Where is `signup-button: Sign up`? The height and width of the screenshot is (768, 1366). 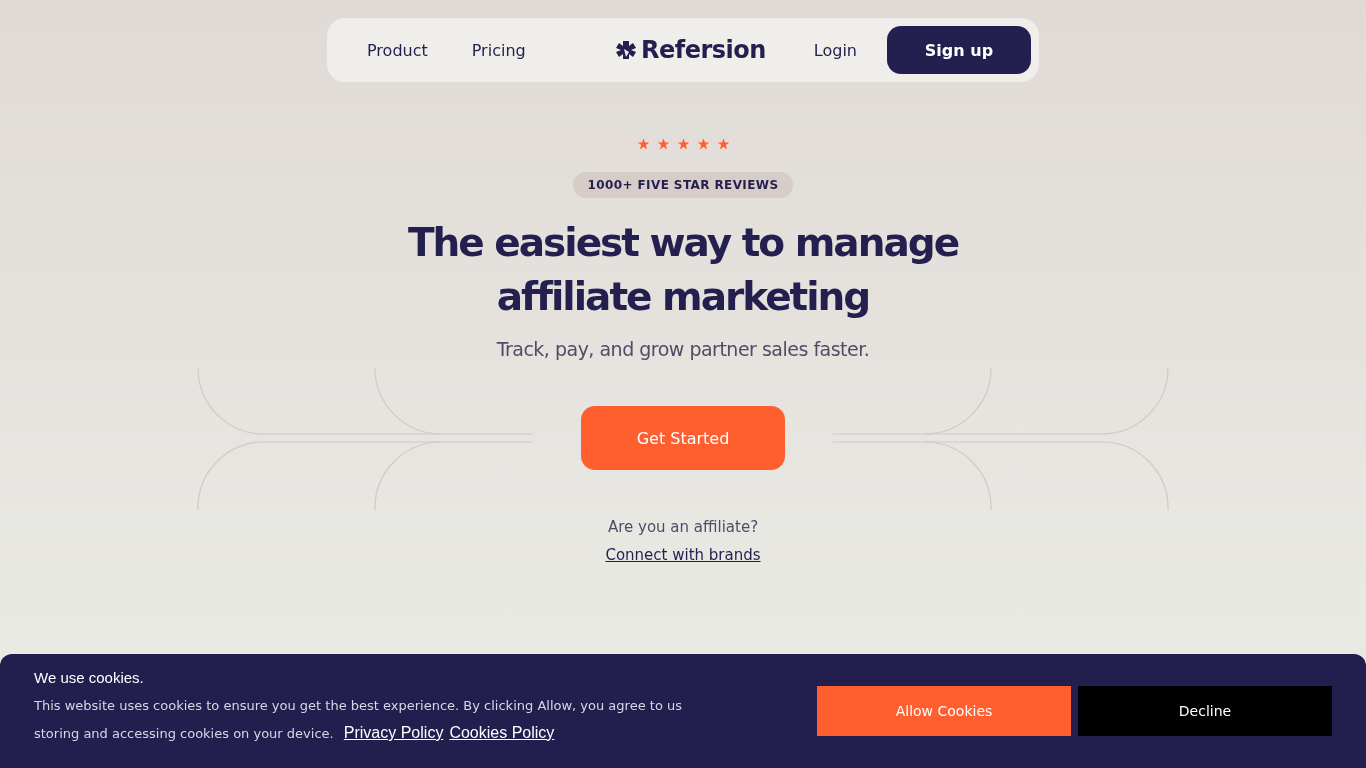
signup-button: Sign up is located at coordinates (959, 50).